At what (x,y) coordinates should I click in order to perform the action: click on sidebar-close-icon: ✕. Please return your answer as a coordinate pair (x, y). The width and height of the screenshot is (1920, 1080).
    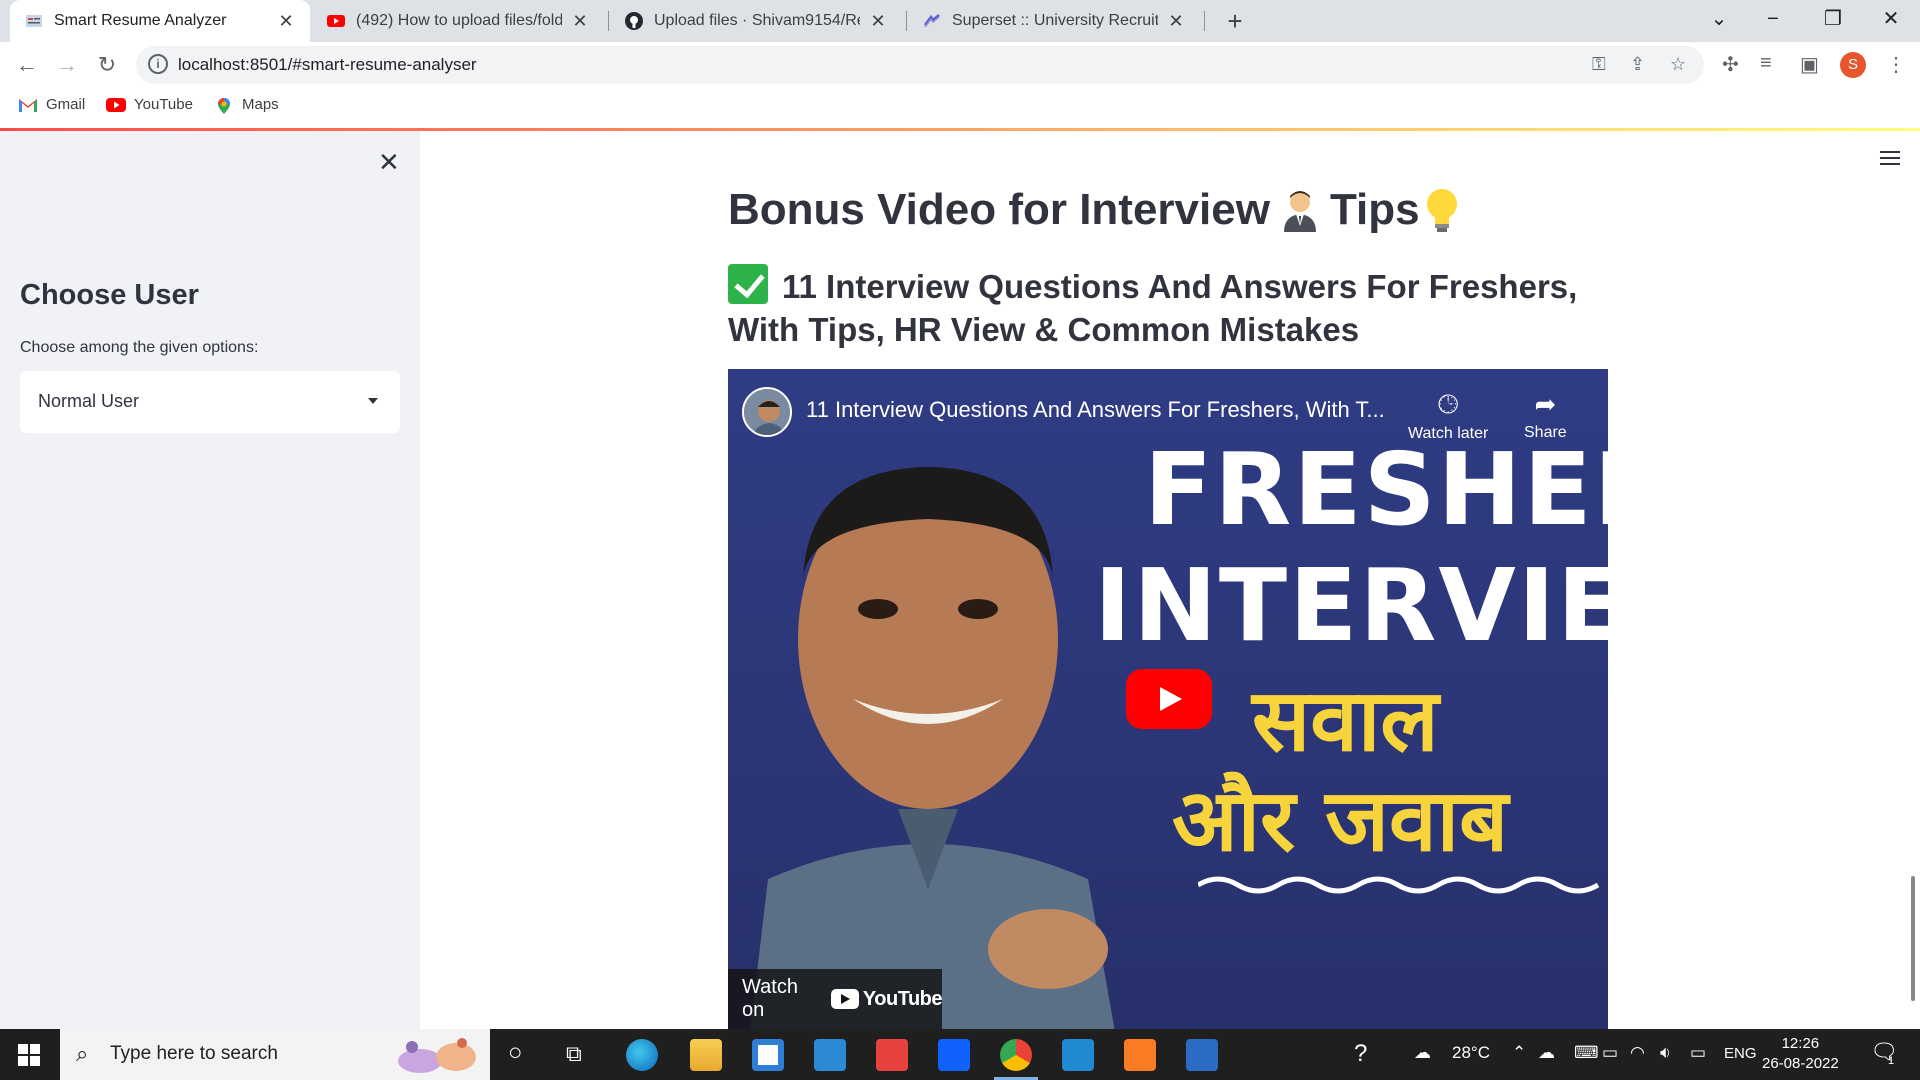
    Looking at the image, I should click on (389, 162).